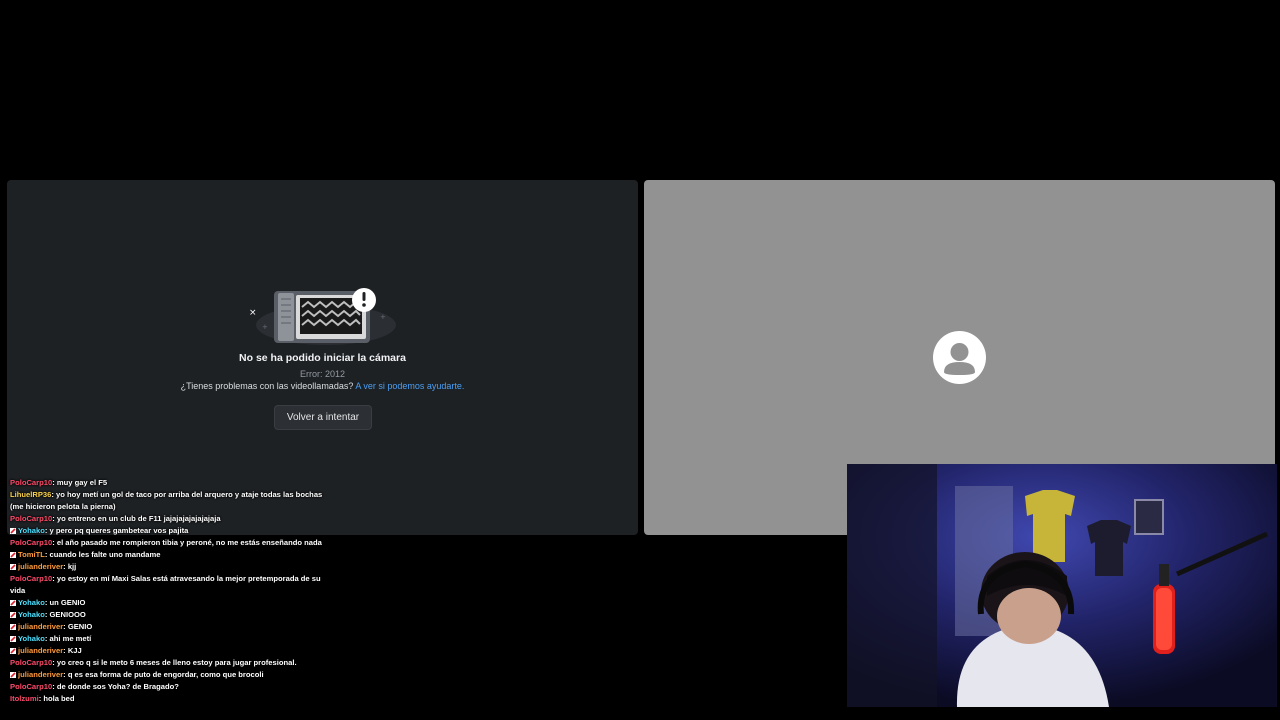 The width and height of the screenshot is (1280, 720). Describe the element at coordinates (170, 627) in the screenshot. I see `chat-message: julianderiver: GENIO` at that location.